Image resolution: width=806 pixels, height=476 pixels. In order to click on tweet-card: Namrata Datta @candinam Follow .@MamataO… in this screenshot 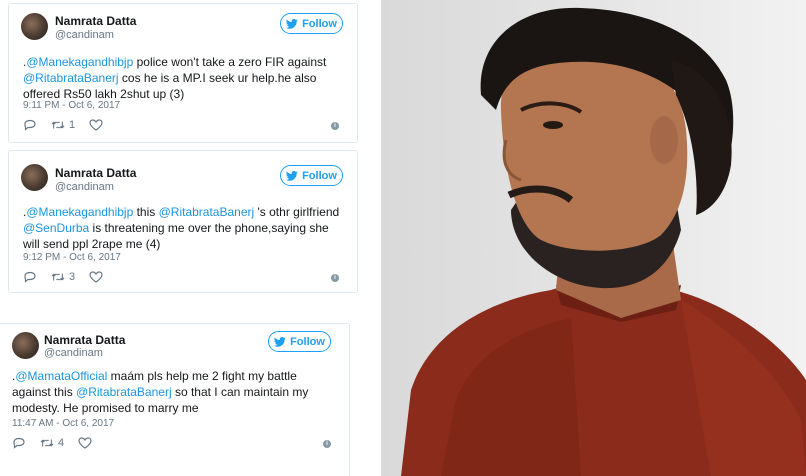, I will do `click(175, 399)`.